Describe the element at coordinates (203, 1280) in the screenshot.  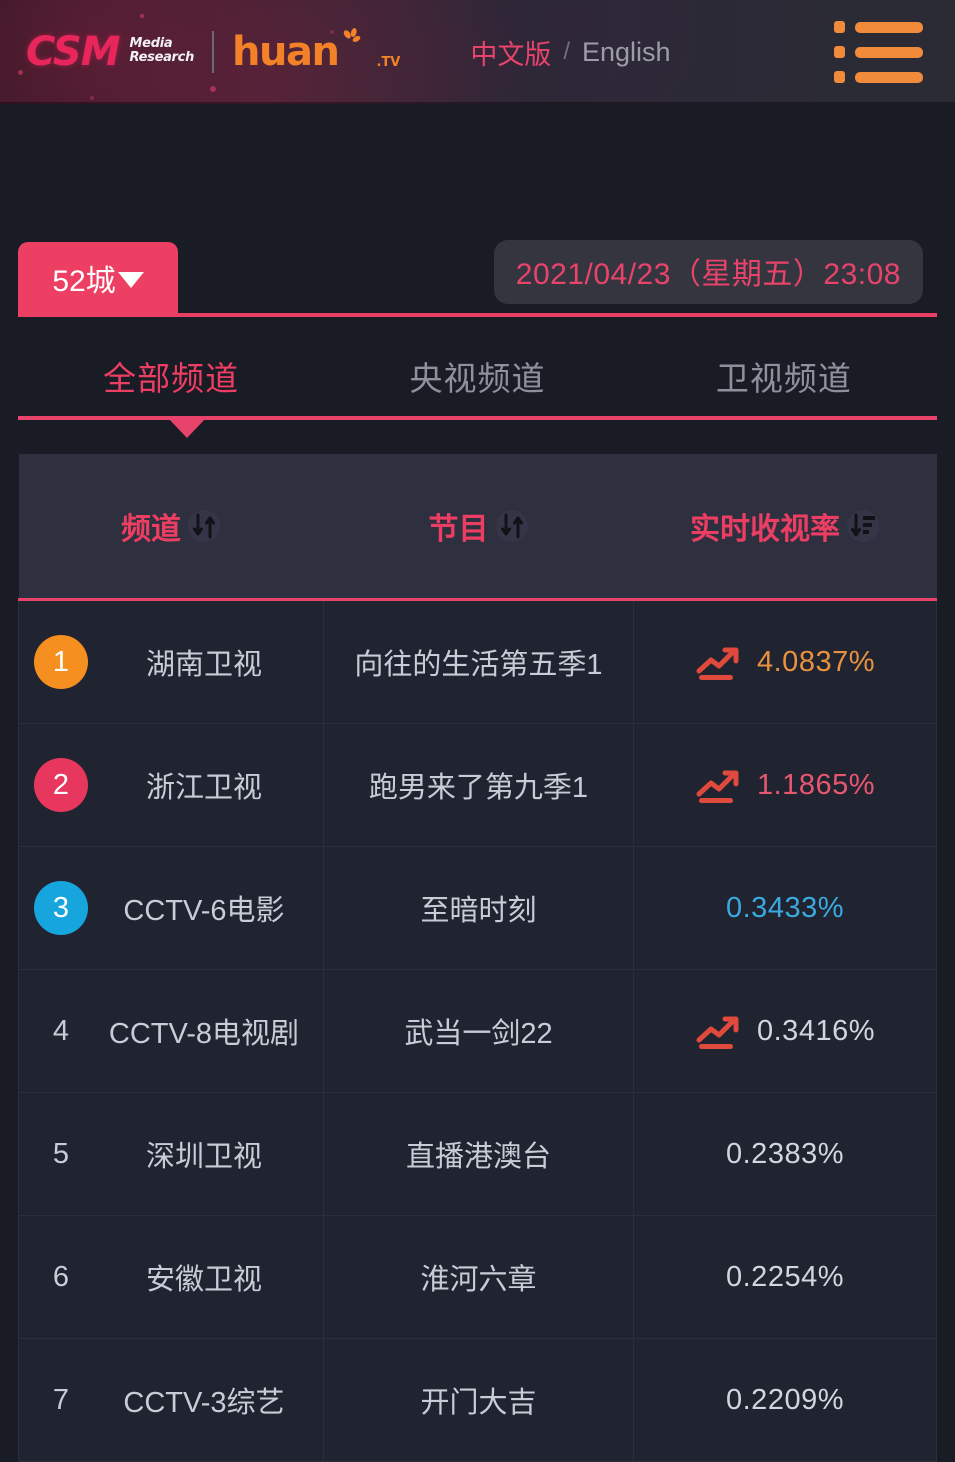
I see `channel-name: 安徽卫视` at that location.